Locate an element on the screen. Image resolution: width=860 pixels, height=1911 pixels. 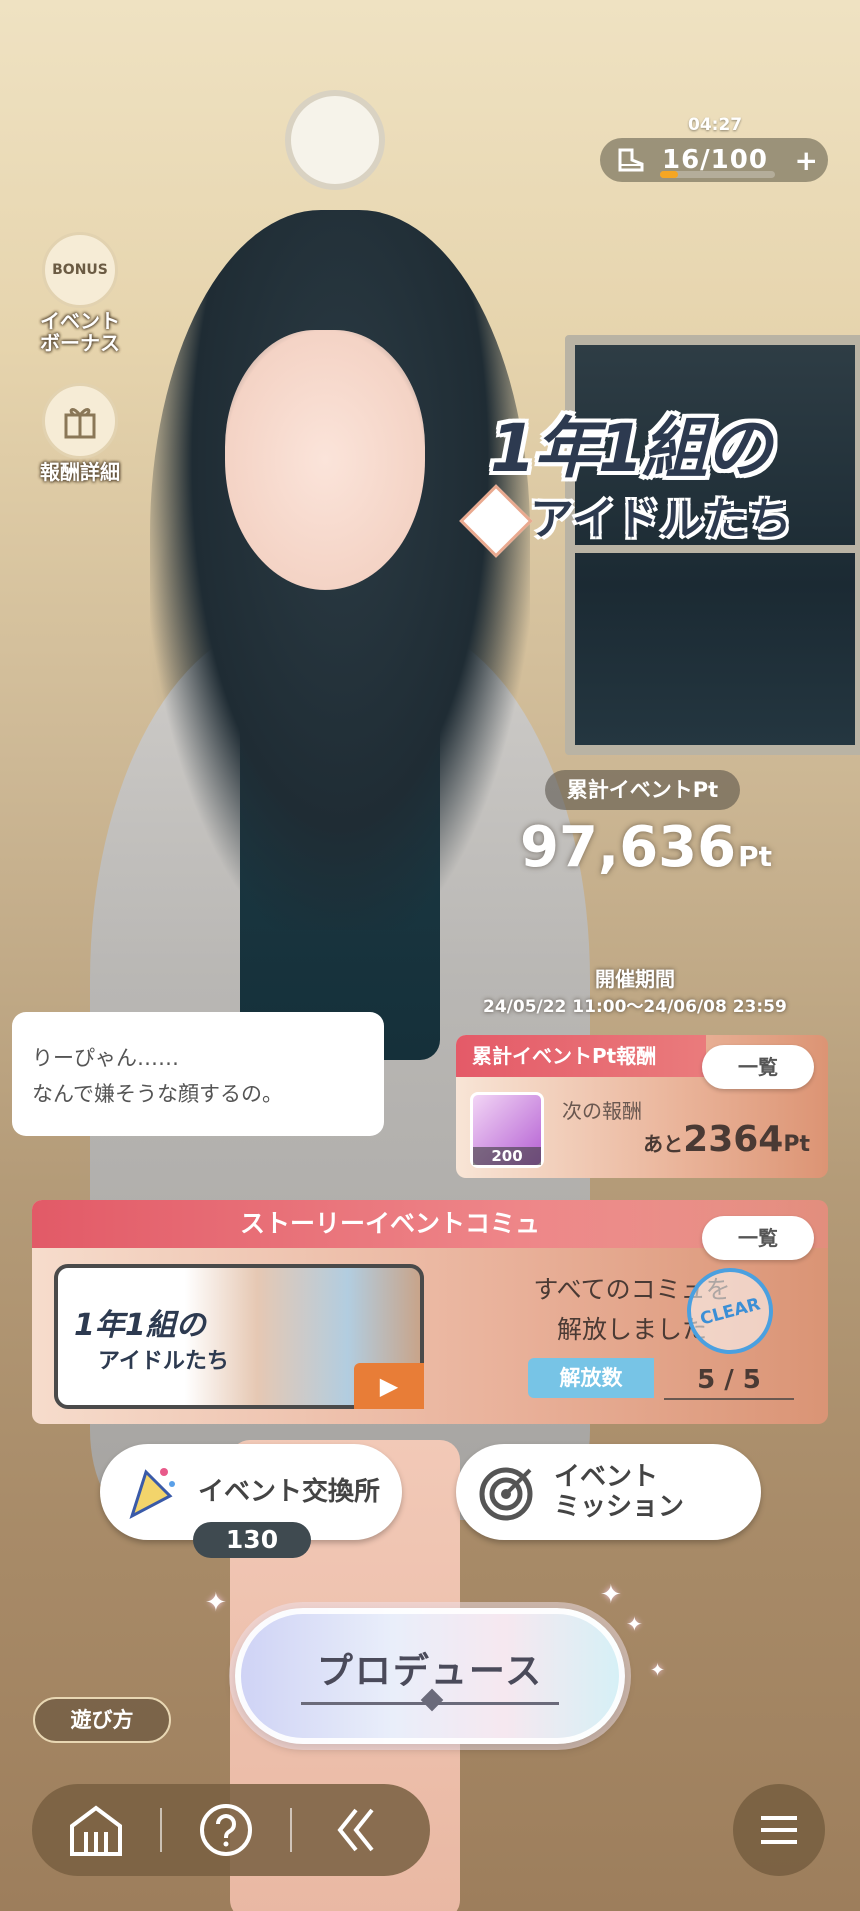
points-reward-header: 累計イベントPt報酬 is located at coordinates (581, 1056).